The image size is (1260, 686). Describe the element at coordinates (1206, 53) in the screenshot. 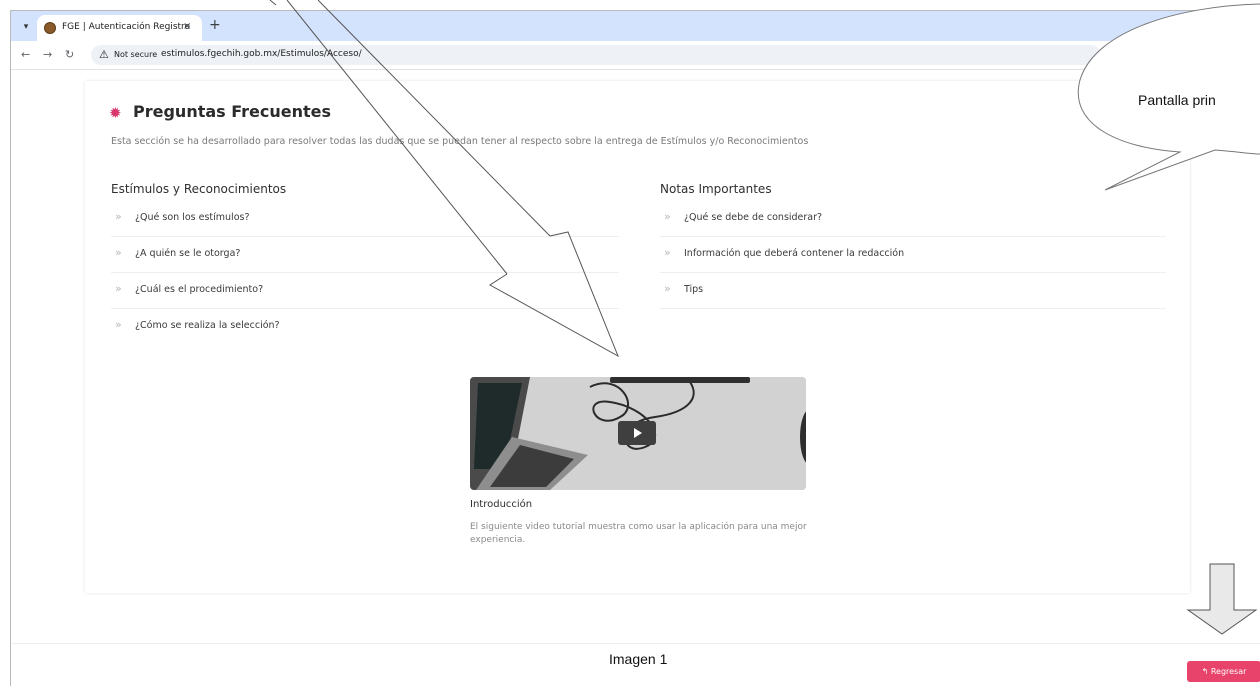

I see `side-panel-icon: ◫` at that location.